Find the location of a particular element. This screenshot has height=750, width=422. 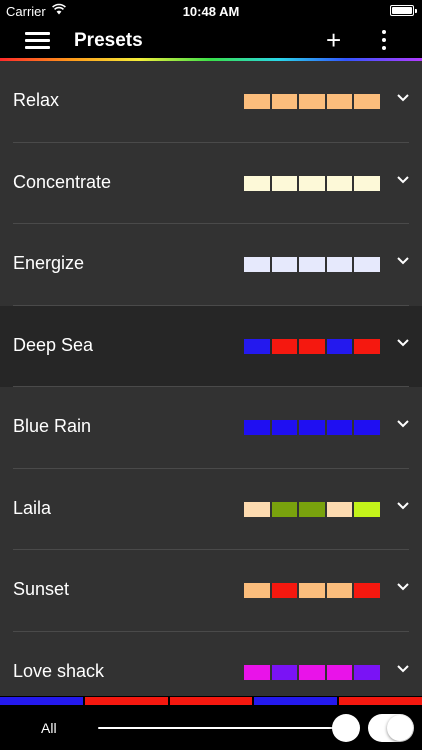

all-label: All is located at coordinates (49, 728).